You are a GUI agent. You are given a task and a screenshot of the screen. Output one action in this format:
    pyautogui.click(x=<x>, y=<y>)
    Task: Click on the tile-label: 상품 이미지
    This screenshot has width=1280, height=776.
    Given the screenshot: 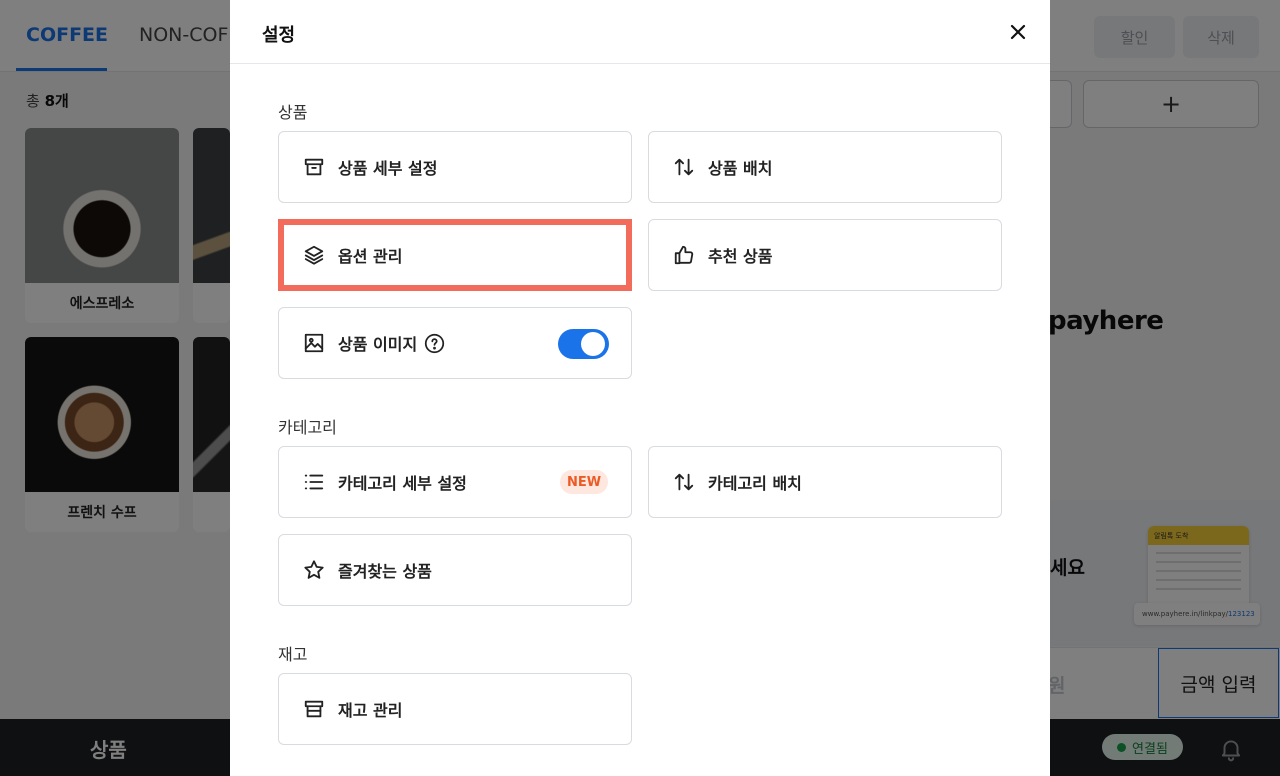 What is the action you would take?
    pyautogui.click(x=378, y=344)
    